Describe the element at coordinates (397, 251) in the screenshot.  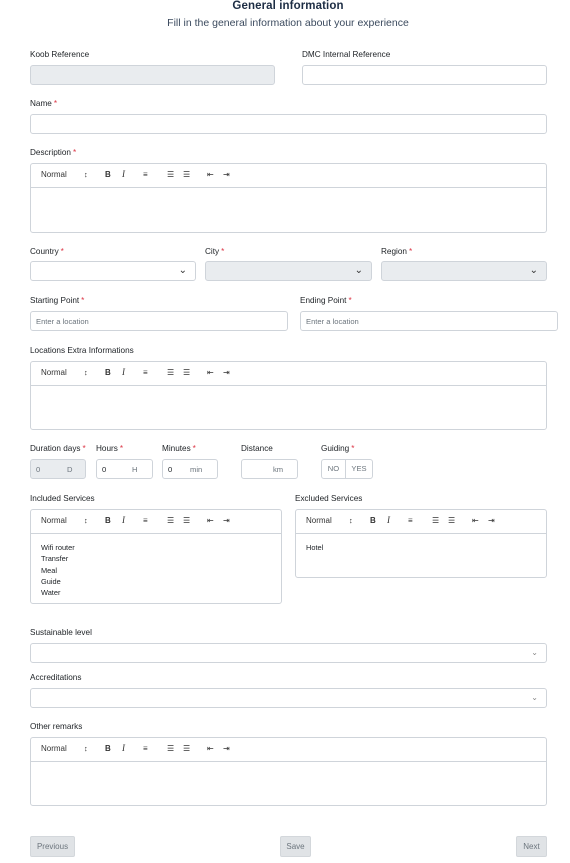
I see `region-label: Region *` at that location.